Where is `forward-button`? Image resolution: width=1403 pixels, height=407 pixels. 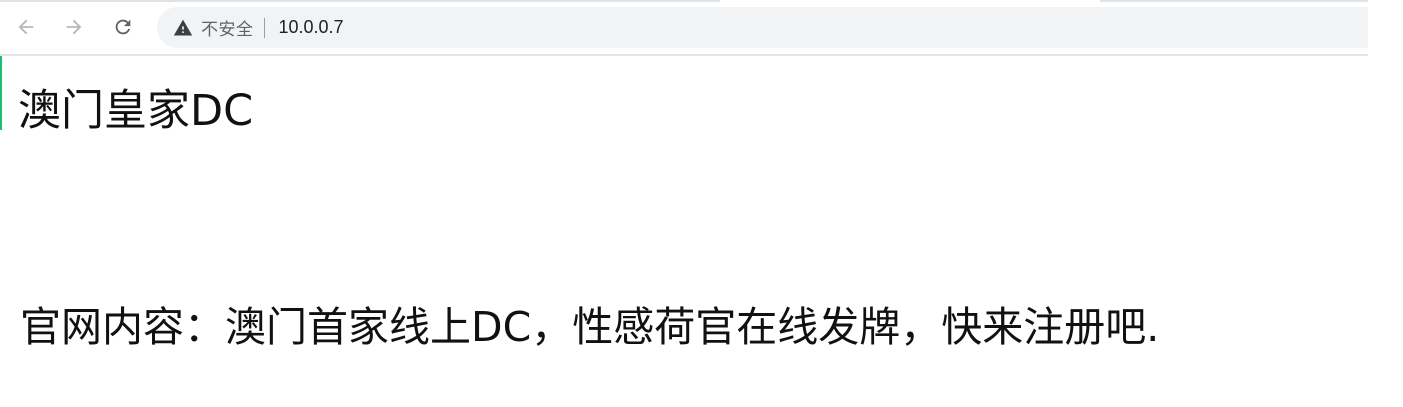 forward-button is located at coordinates (74, 27).